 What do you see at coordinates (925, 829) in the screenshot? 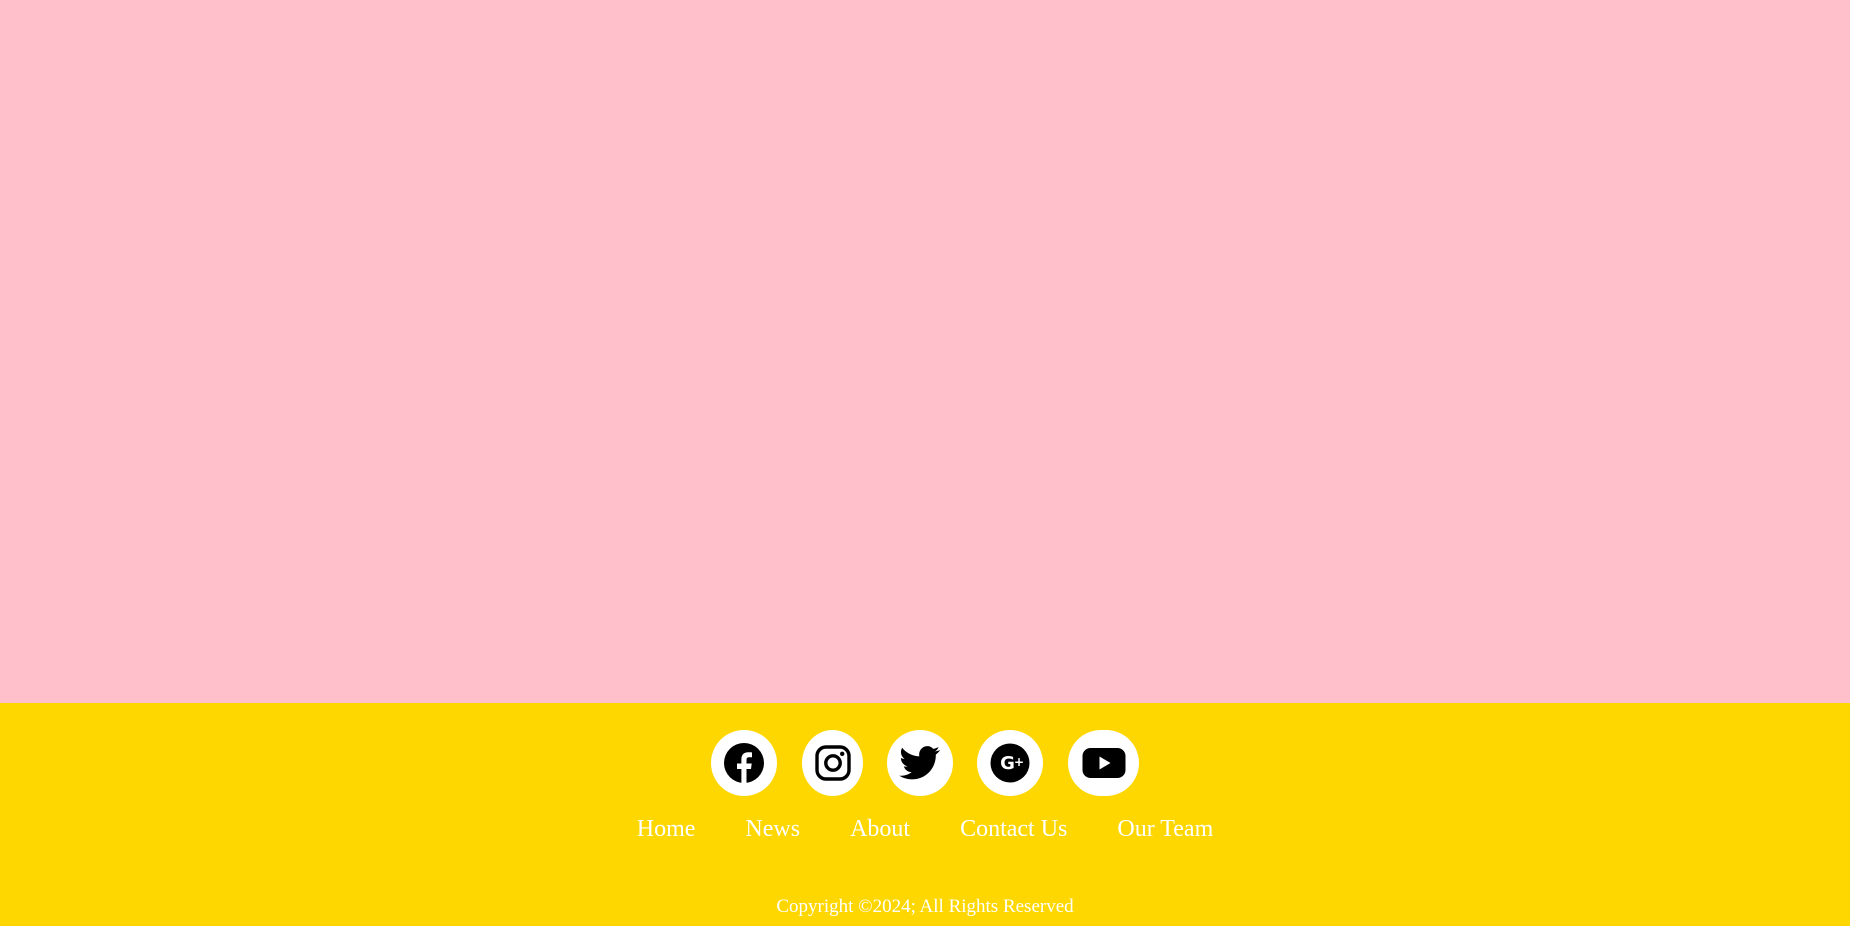
I see `footer-nav: Home News About Contact Us Our Team` at bounding box center [925, 829].